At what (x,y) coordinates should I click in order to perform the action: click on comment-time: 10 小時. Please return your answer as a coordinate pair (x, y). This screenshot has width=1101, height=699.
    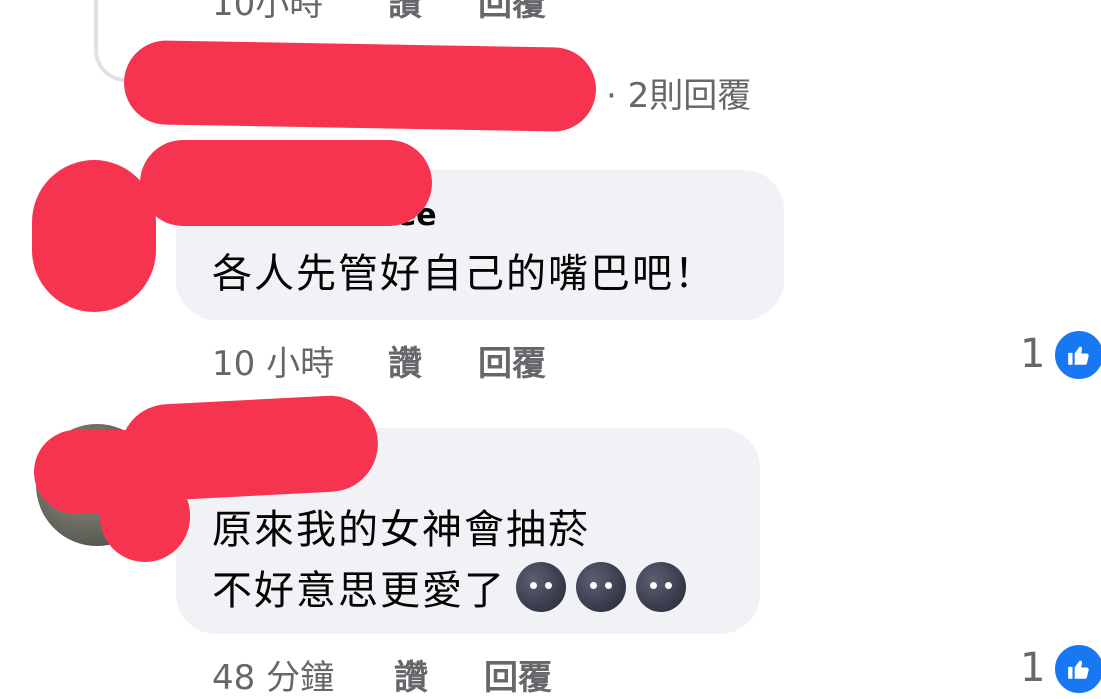
    Looking at the image, I should click on (273, 364).